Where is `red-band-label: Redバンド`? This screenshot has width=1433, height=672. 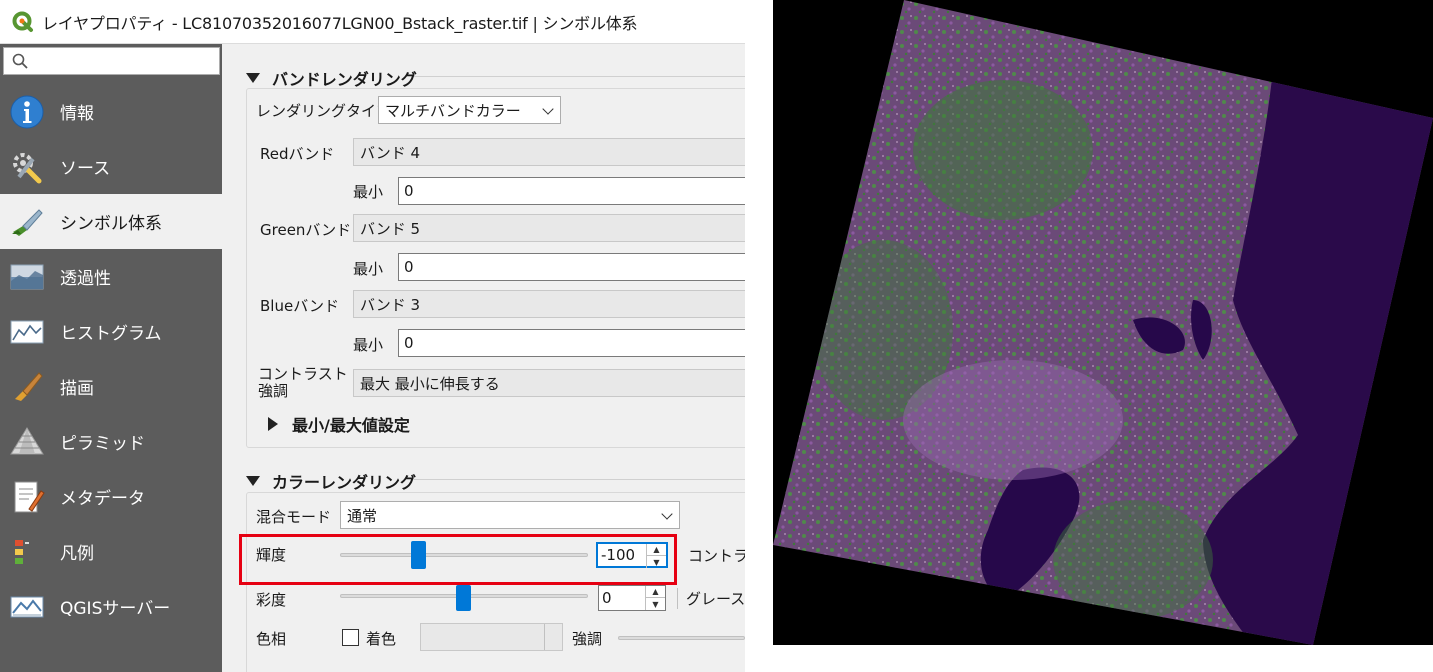 red-band-label: Redバンド is located at coordinates (297, 154).